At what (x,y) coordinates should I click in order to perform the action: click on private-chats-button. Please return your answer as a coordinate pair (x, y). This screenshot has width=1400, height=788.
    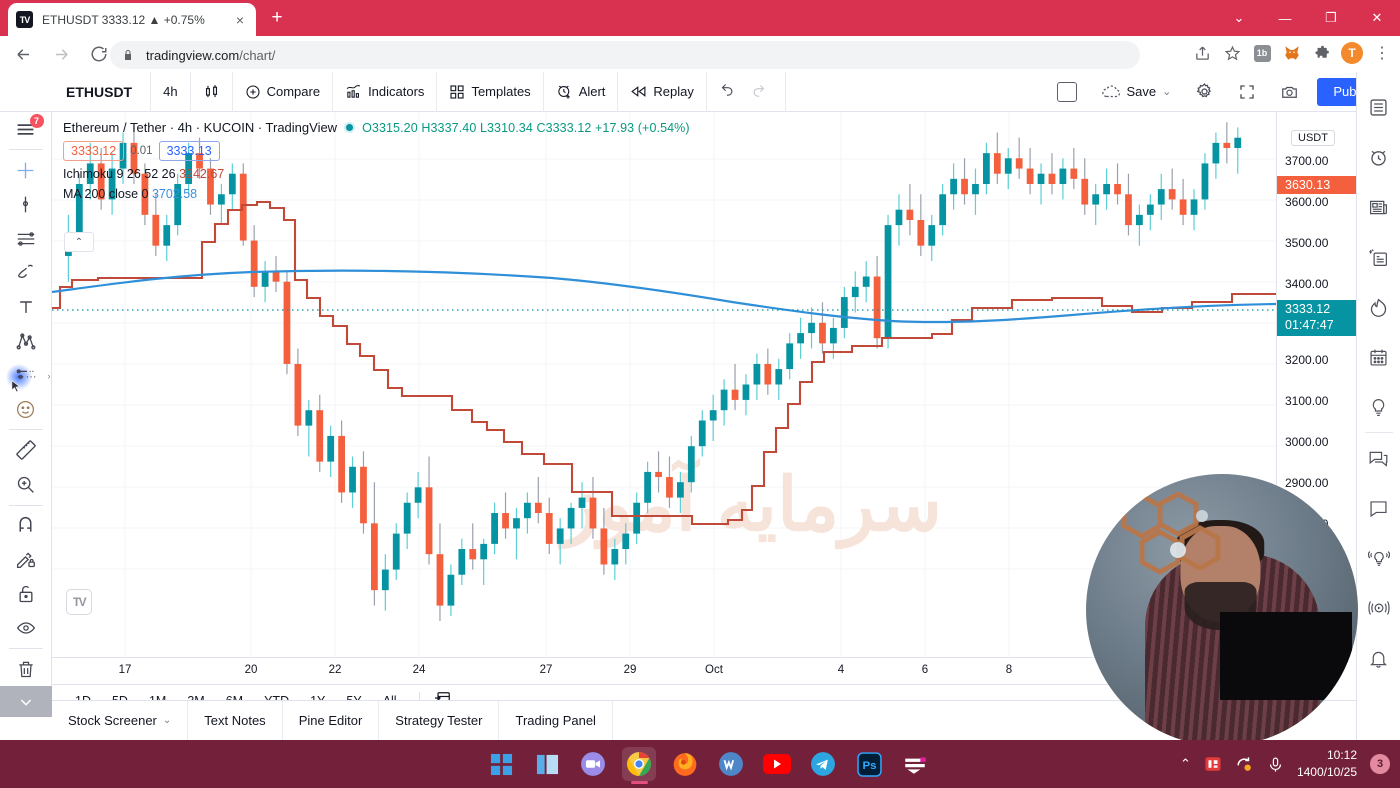
    Looking at the image, I should click on (1378, 508).